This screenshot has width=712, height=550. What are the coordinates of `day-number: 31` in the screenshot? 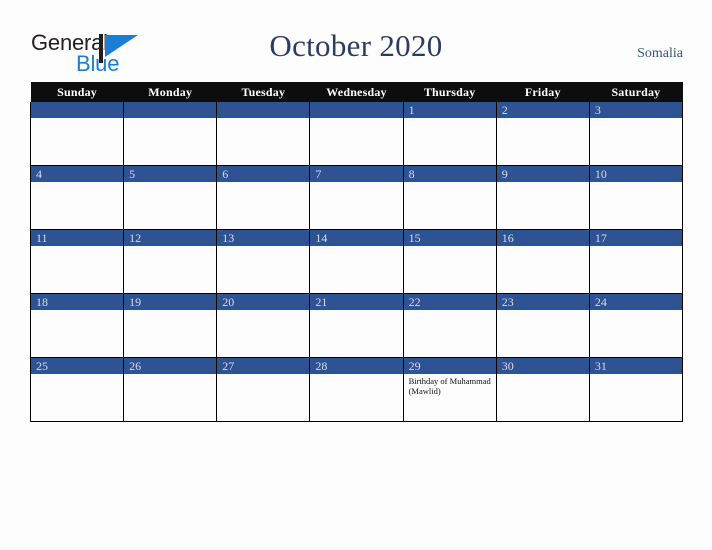 It's located at (635, 366).